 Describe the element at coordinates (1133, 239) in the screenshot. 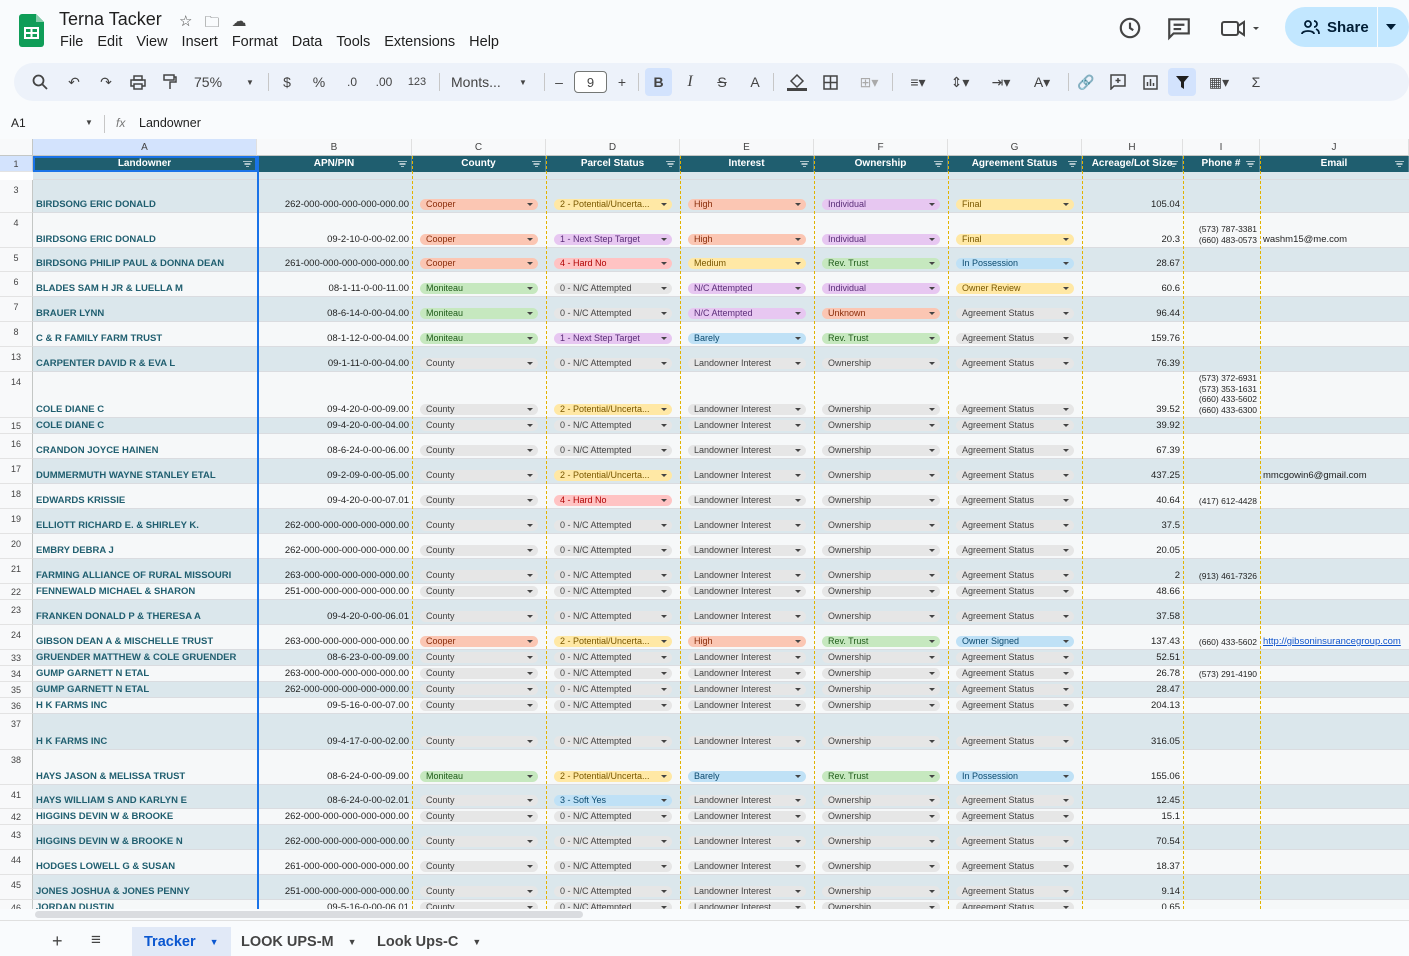

I see `acreage-cell: 20.3` at that location.